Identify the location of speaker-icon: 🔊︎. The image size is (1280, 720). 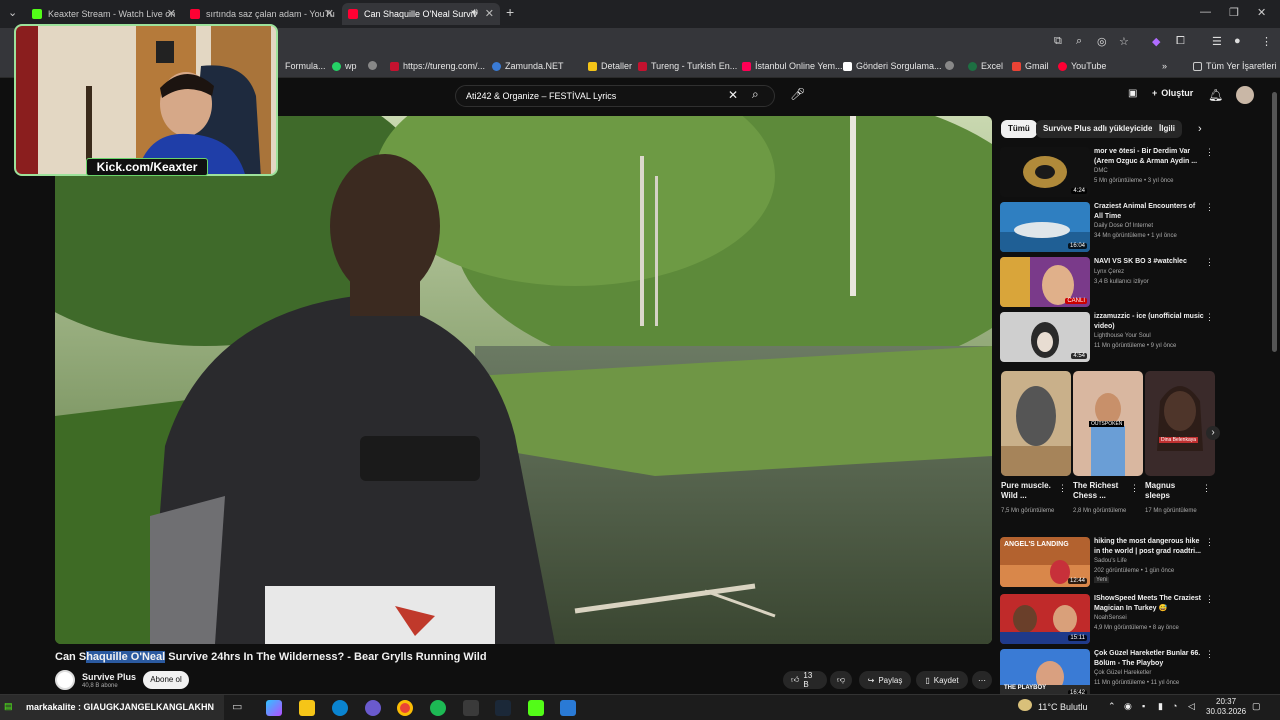
(475, 12).